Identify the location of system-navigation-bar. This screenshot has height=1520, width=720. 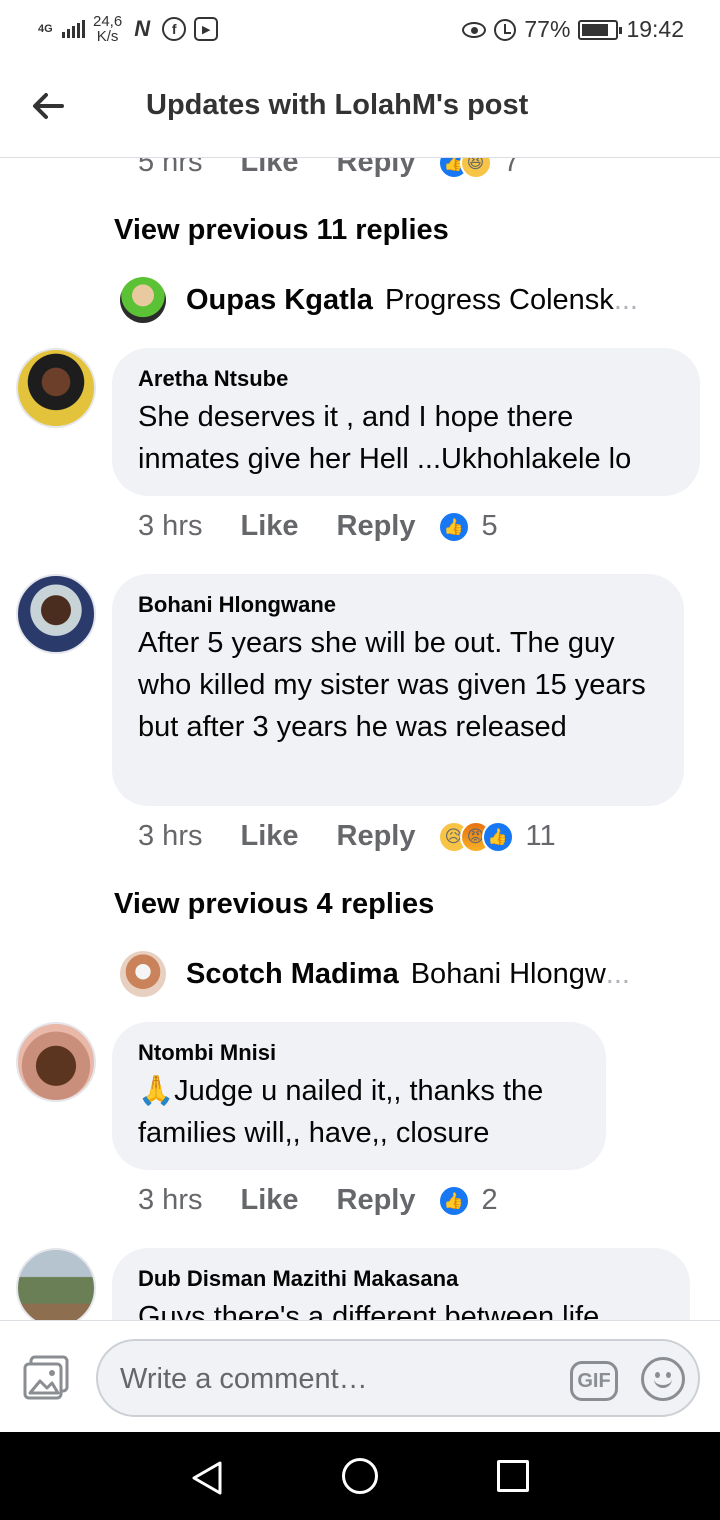
(360, 1476).